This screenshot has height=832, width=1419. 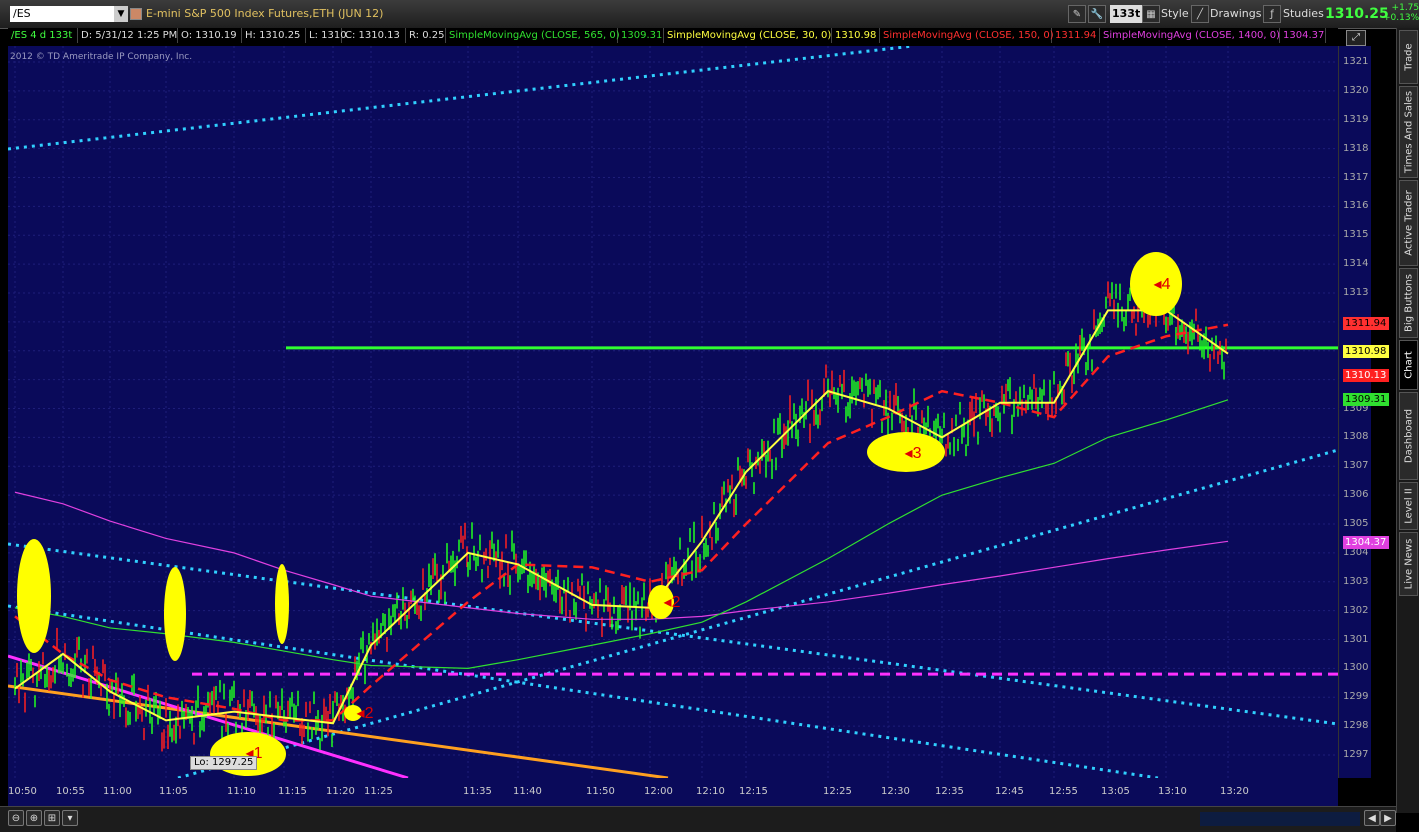 I want to click on side-tab-label: Times And Sales, so click(x=1408, y=132).